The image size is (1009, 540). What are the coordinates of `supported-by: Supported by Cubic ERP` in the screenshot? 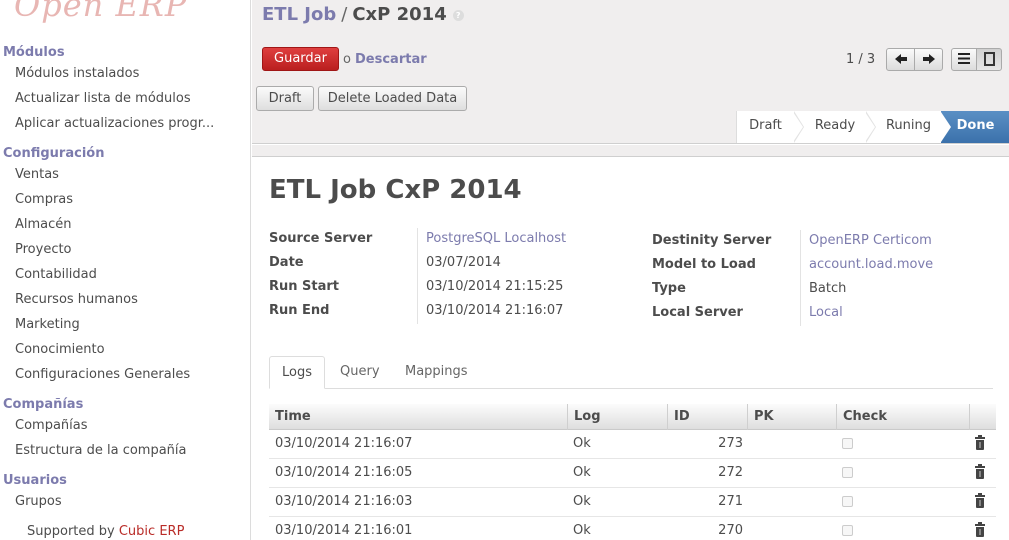 It's located at (105, 531).